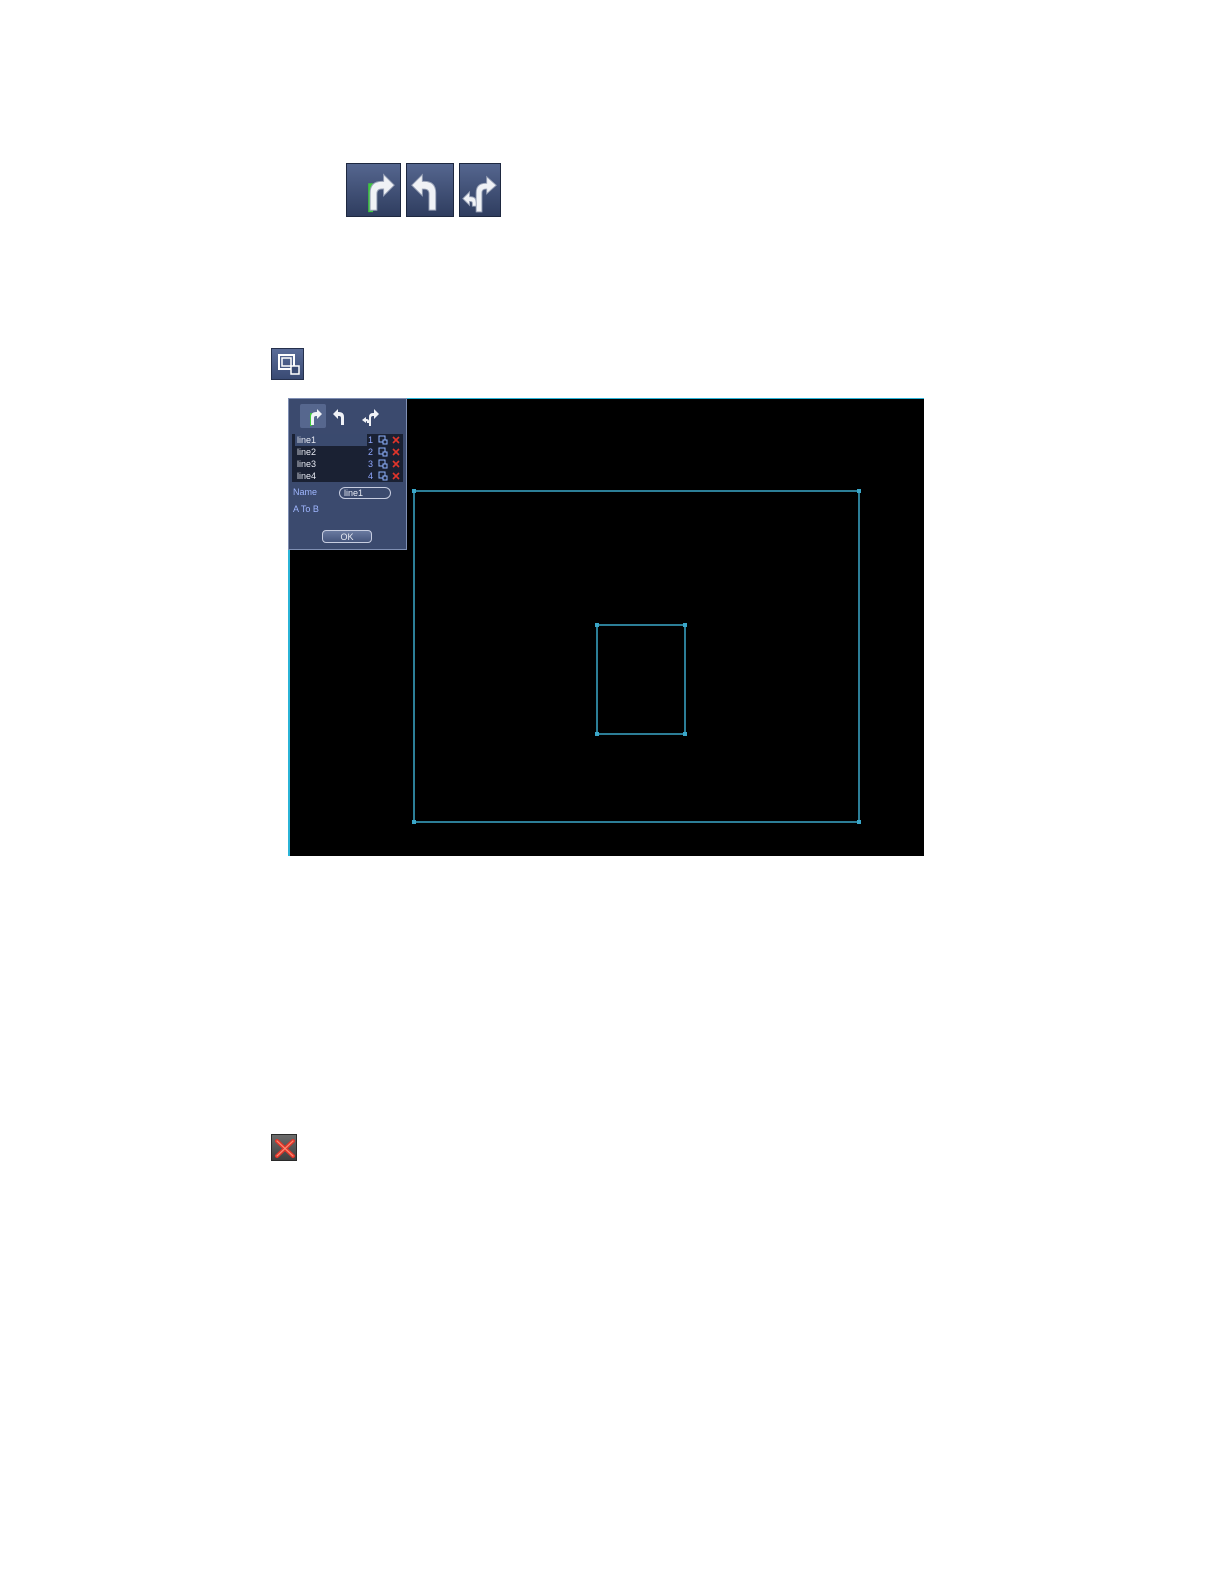 The height and width of the screenshot is (1584, 1224). Describe the element at coordinates (305, 492) in the screenshot. I see `name-label: Name` at that location.